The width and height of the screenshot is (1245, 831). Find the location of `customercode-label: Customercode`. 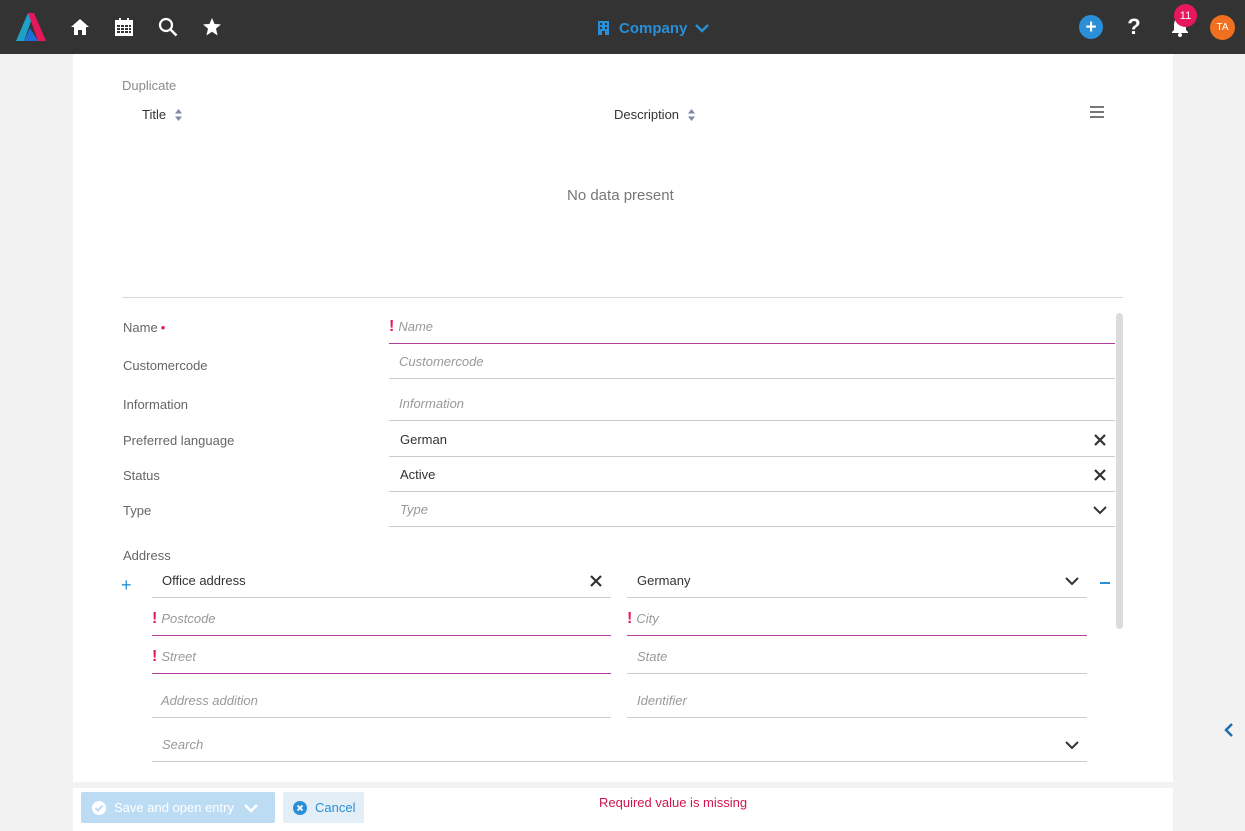

customercode-label: Customercode is located at coordinates (165, 365).